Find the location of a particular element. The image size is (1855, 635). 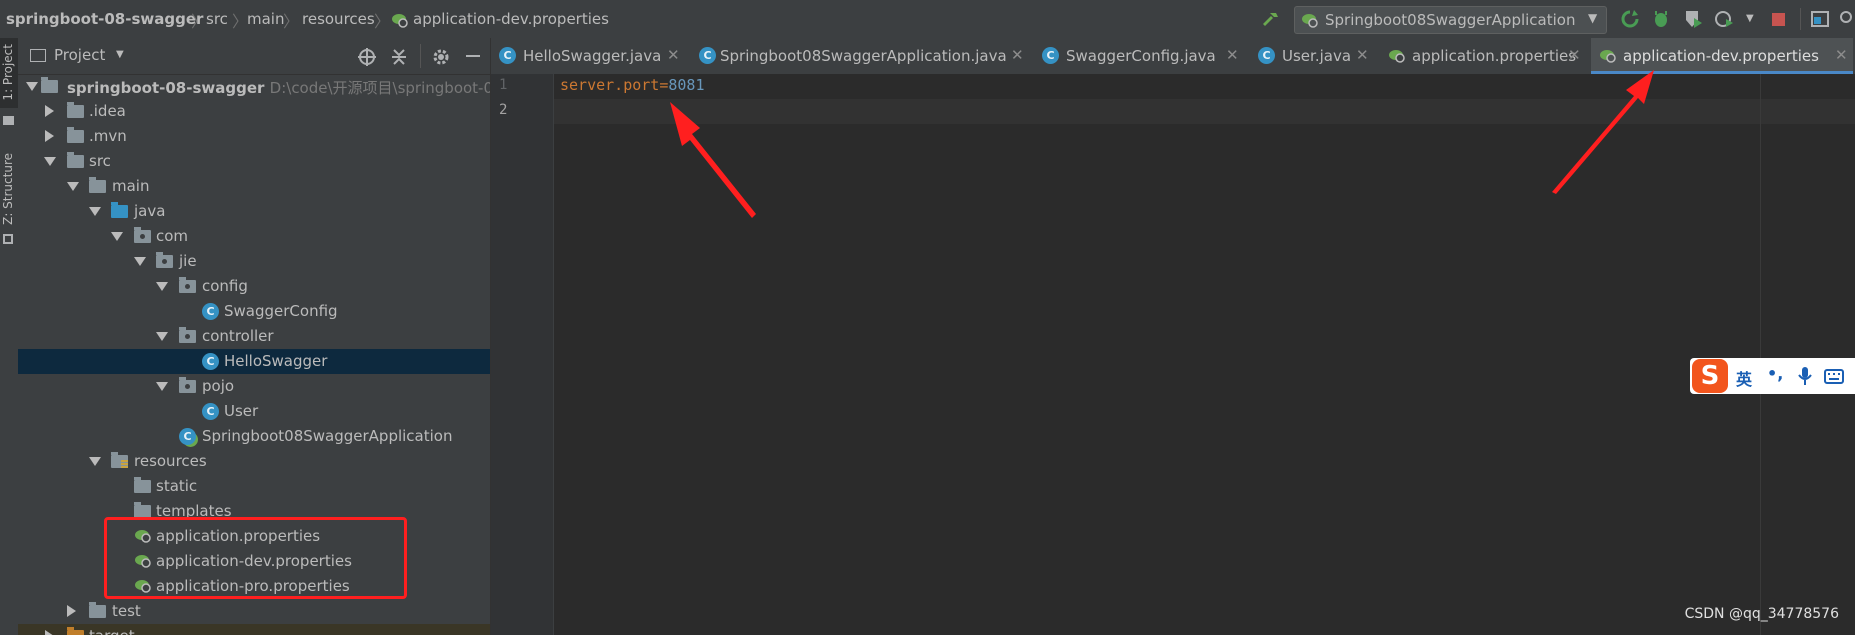

tree-item-label: resources is located at coordinates (170, 461).